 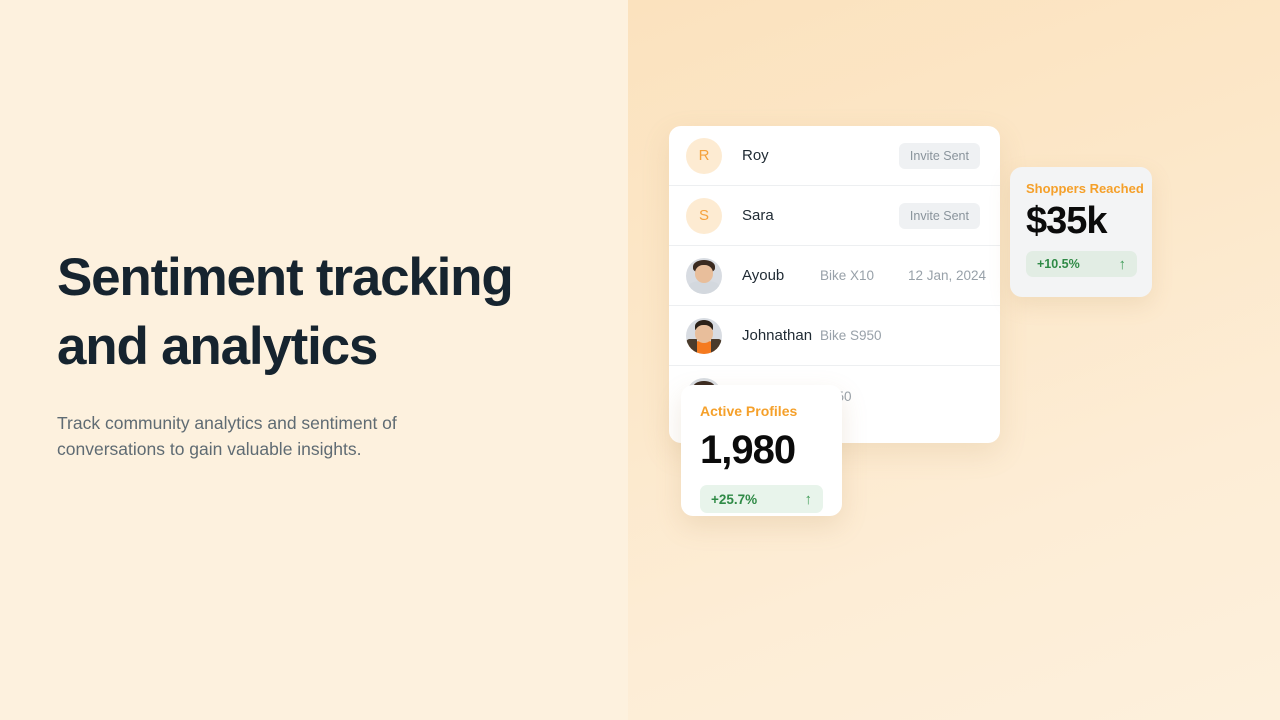 I want to click on profile-name: Johnathan, so click(x=777, y=335).